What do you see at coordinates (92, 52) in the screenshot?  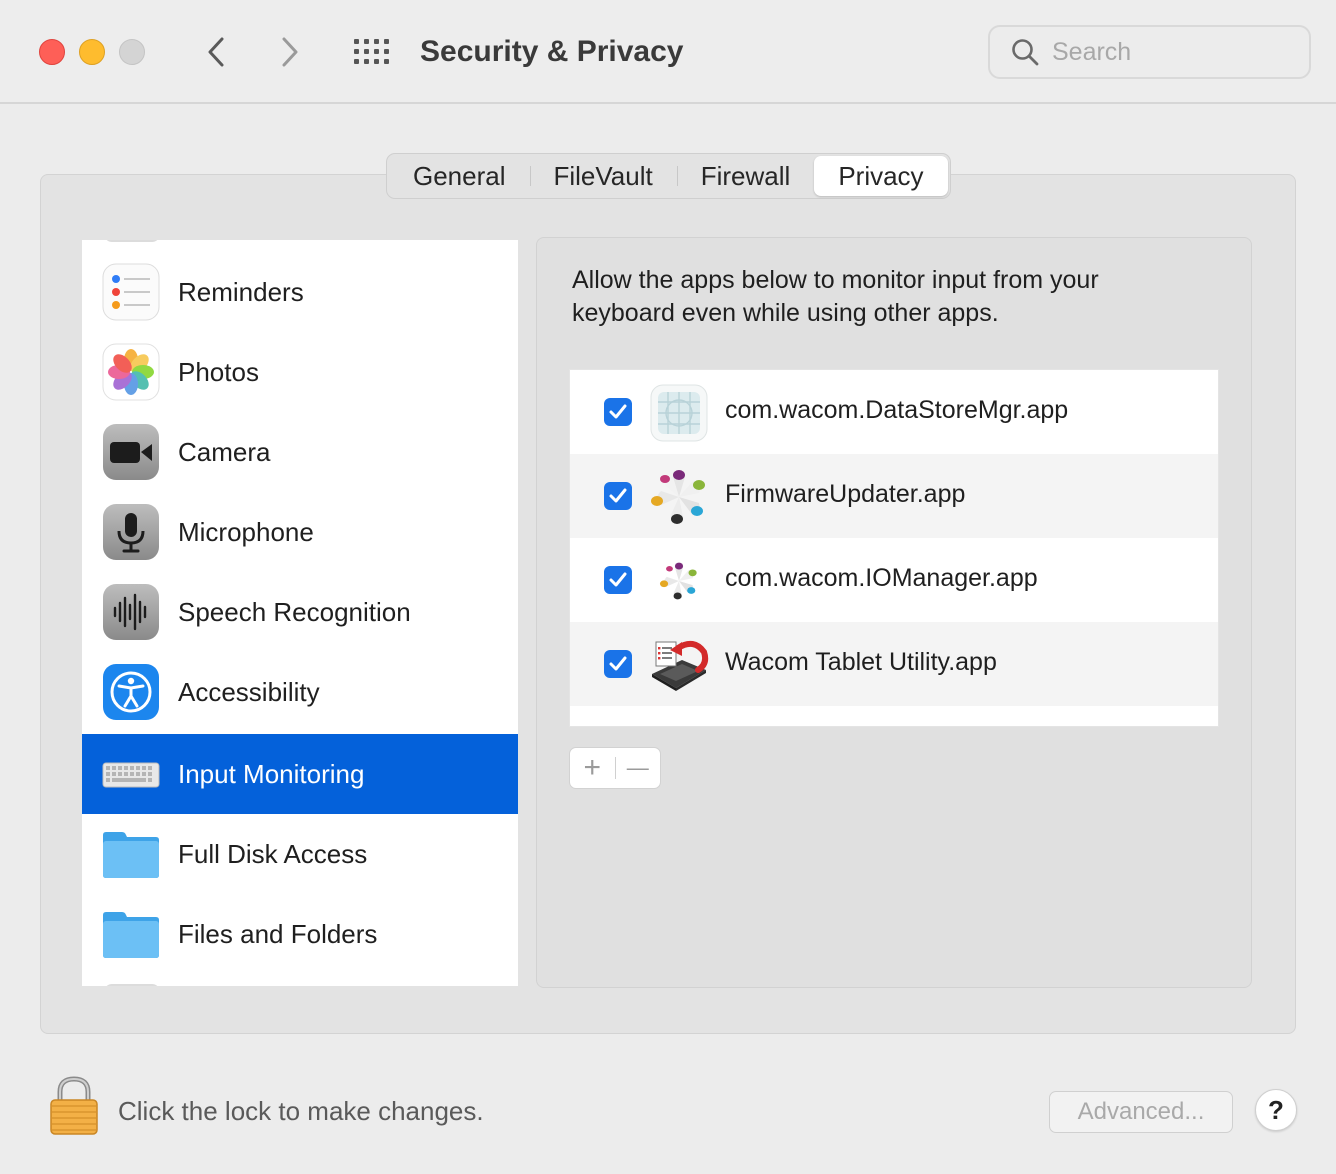 I see `minimize-window-button` at bounding box center [92, 52].